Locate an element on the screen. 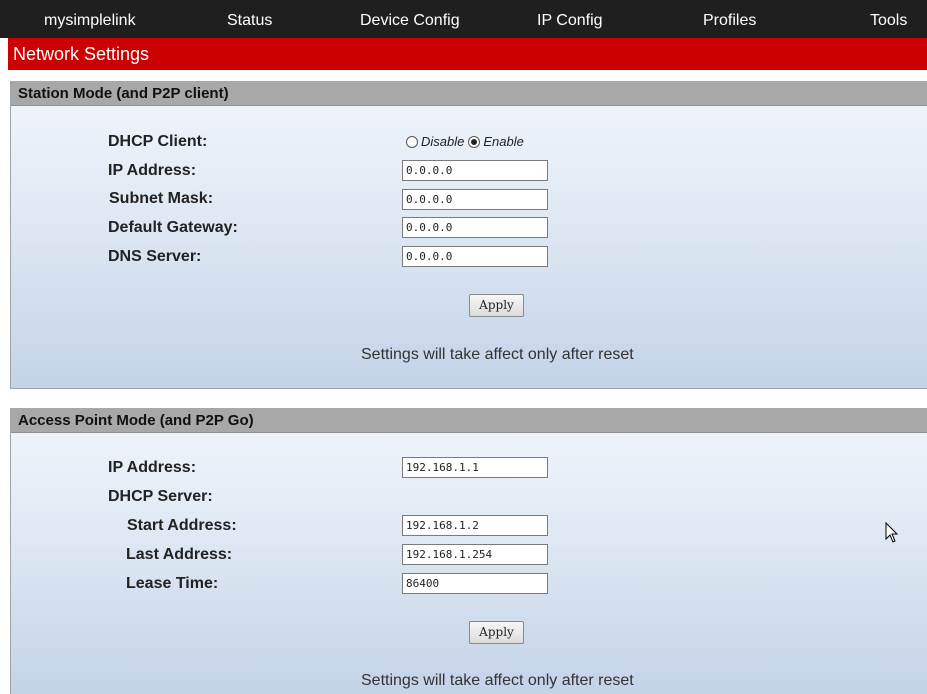  station-ip-label: IP Address: is located at coordinates (152, 170).